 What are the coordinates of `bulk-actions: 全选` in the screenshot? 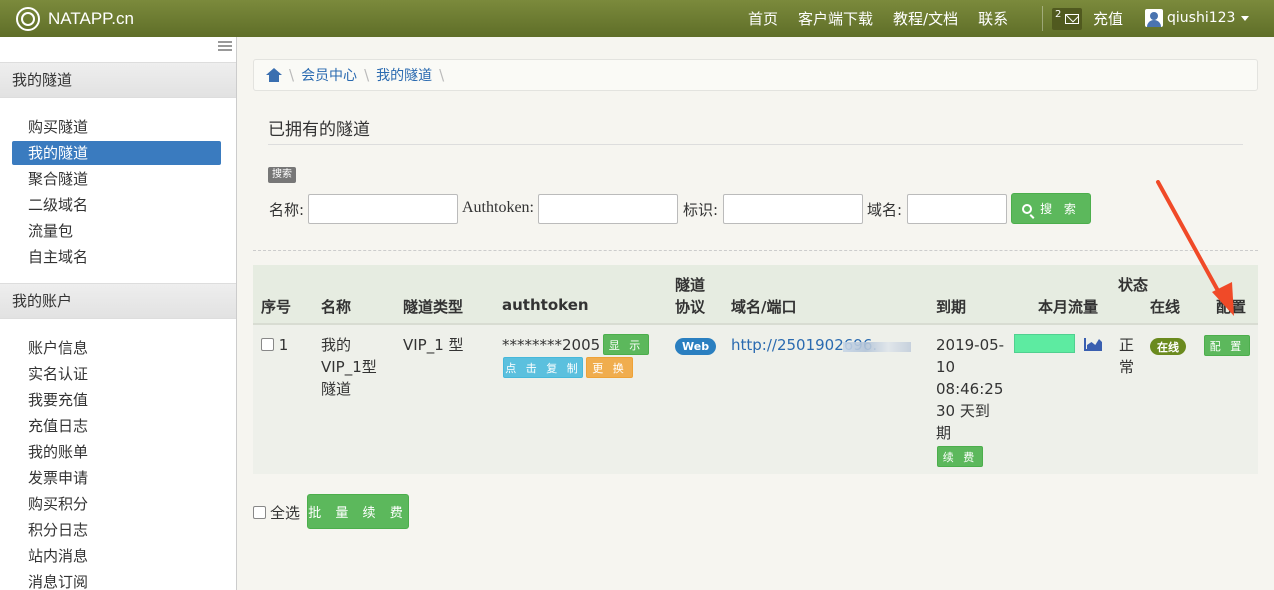 It's located at (276, 512).